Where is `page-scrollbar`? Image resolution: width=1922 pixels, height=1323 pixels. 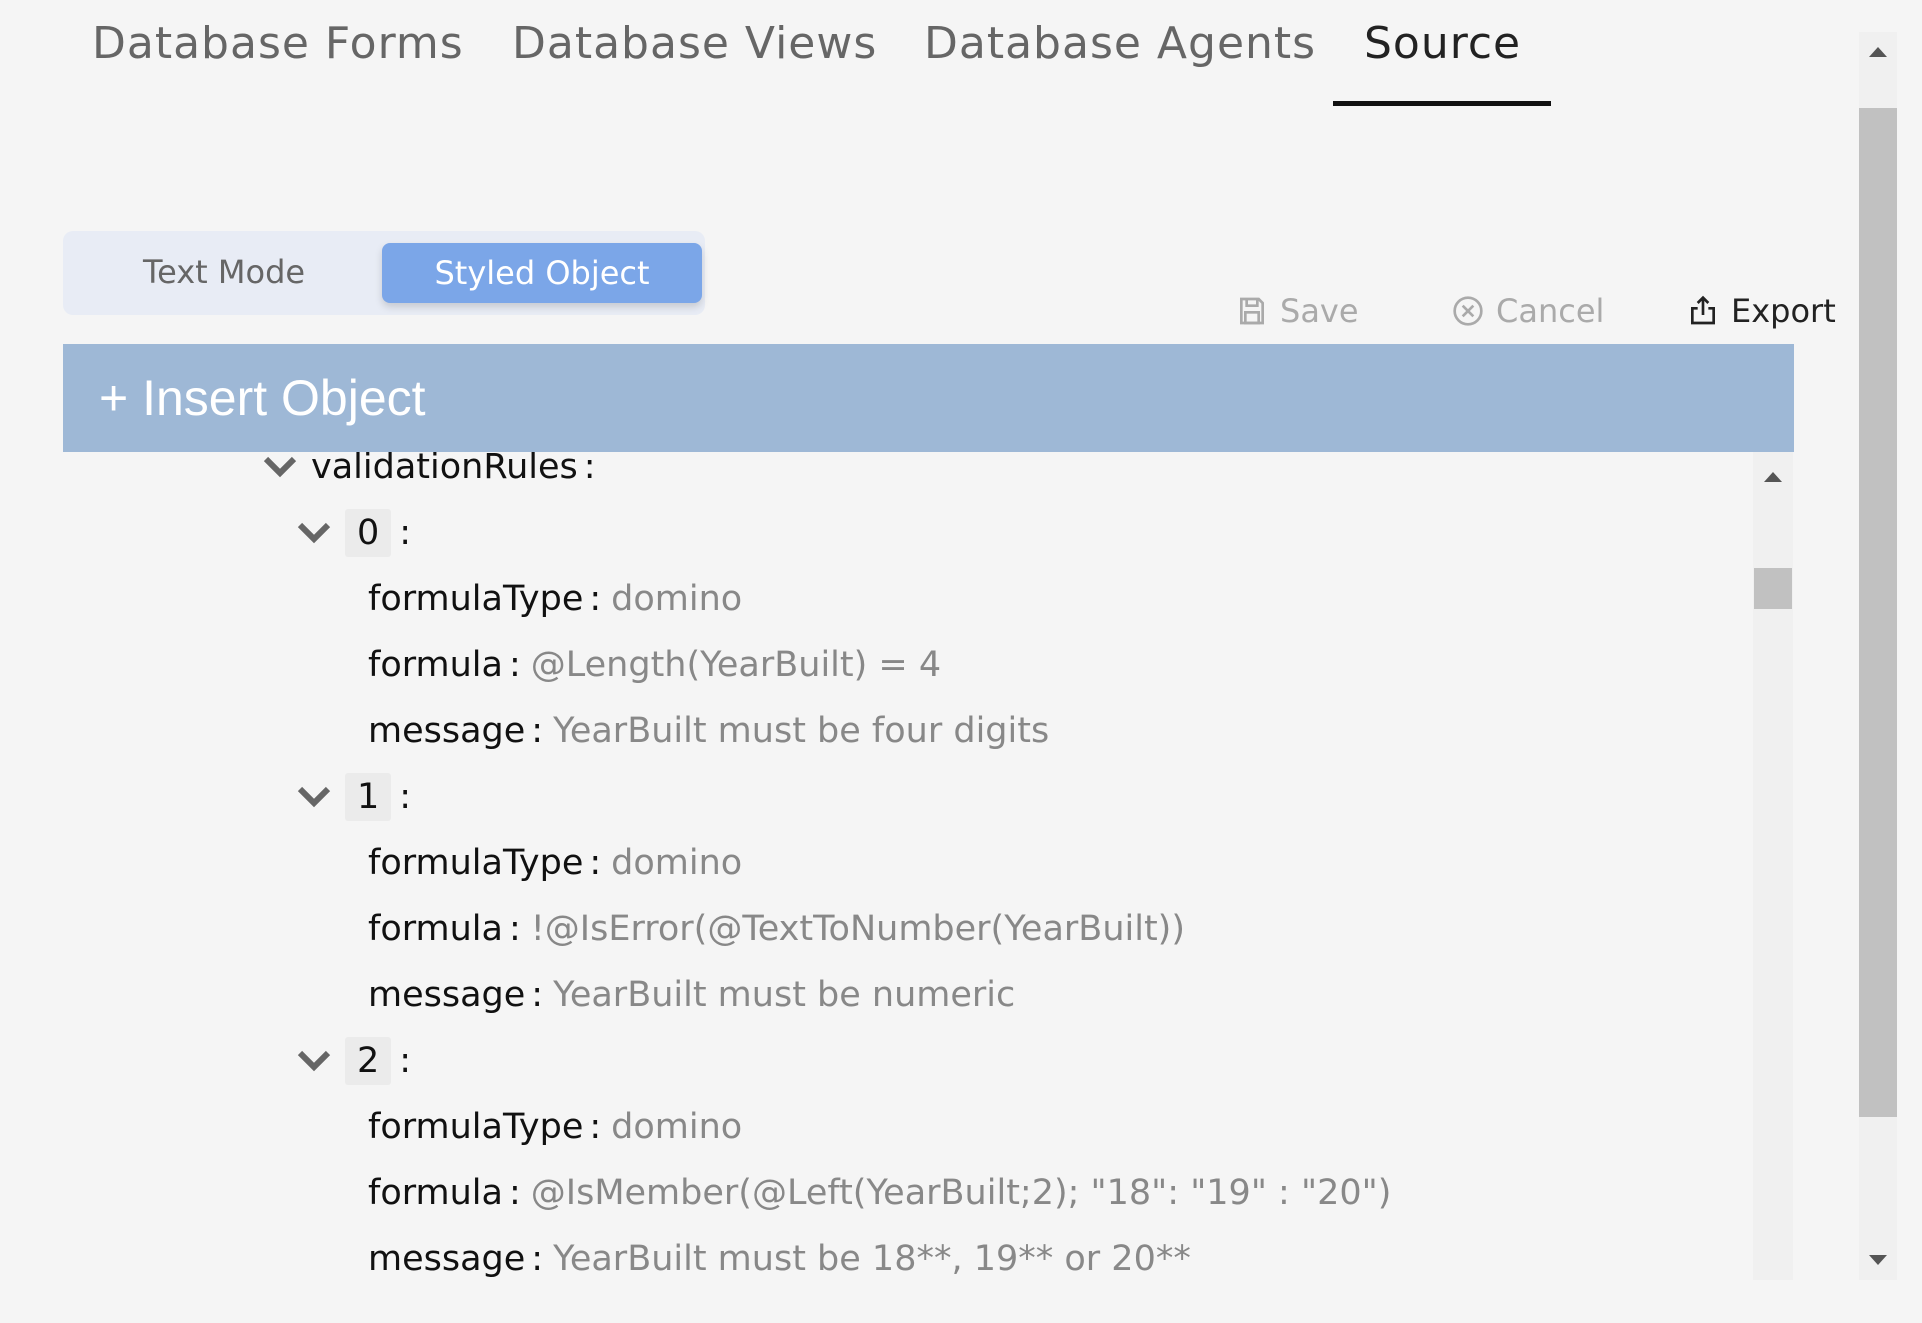
page-scrollbar is located at coordinates (1878, 656).